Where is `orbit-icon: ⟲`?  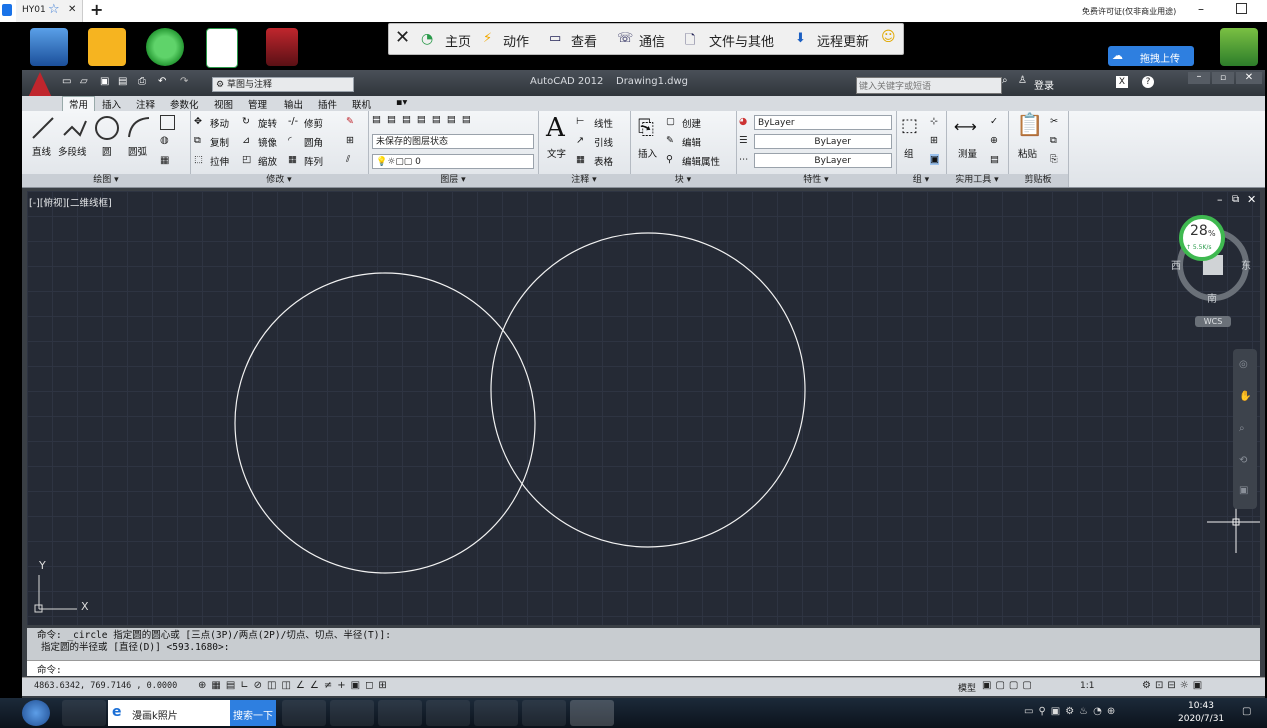
orbit-icon: ⟲ is located at coordinates (1243, 460).